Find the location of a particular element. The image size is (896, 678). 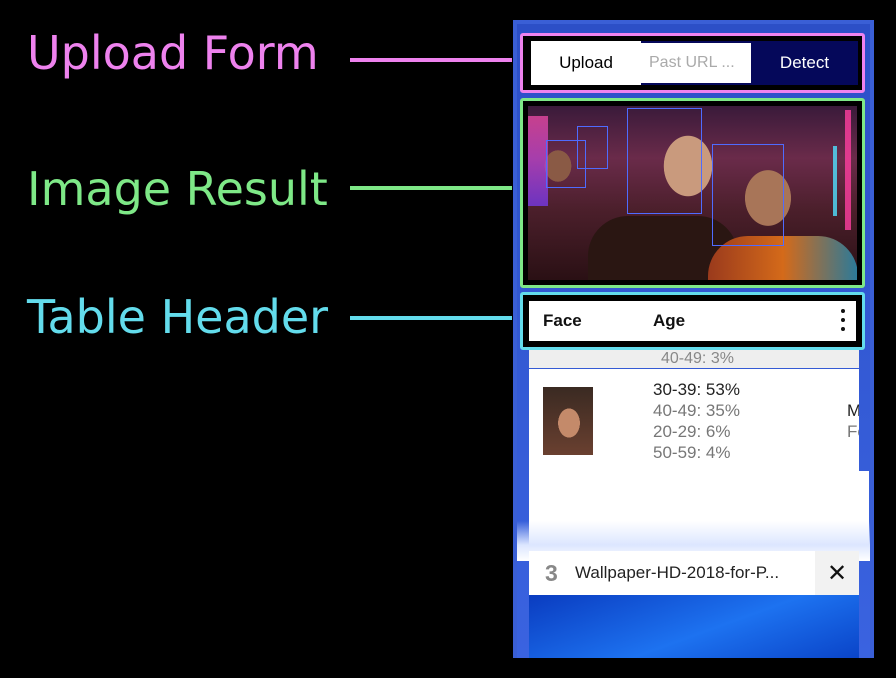

image-result-callout-line is located at coordinates (431, 188).